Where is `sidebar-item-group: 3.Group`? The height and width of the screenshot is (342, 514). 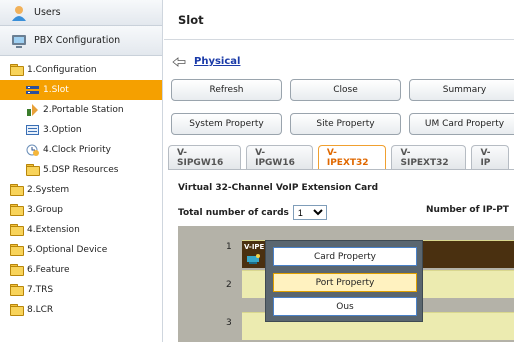
sidebar-item-group: 3.Group is located at coordinates (81, 210).